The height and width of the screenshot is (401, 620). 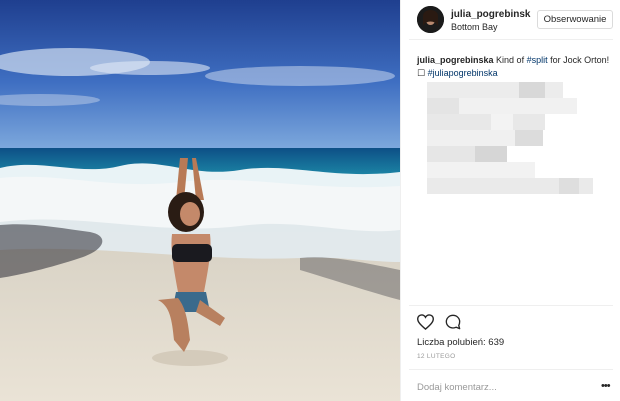 What do you see at coordinates (537, 60) in the screenshot?
I see `hashtag-link-split: #split` at bounding box center [537, 60].